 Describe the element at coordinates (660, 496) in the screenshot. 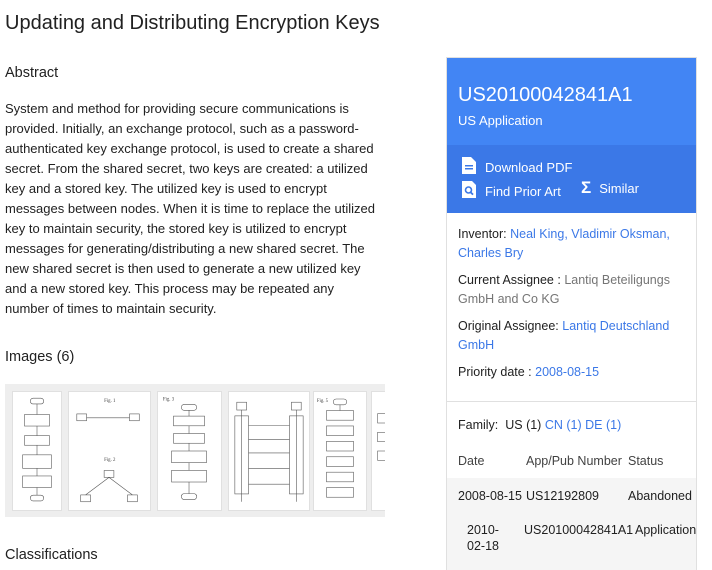

I see `row1-status: Abandoned` at that location.